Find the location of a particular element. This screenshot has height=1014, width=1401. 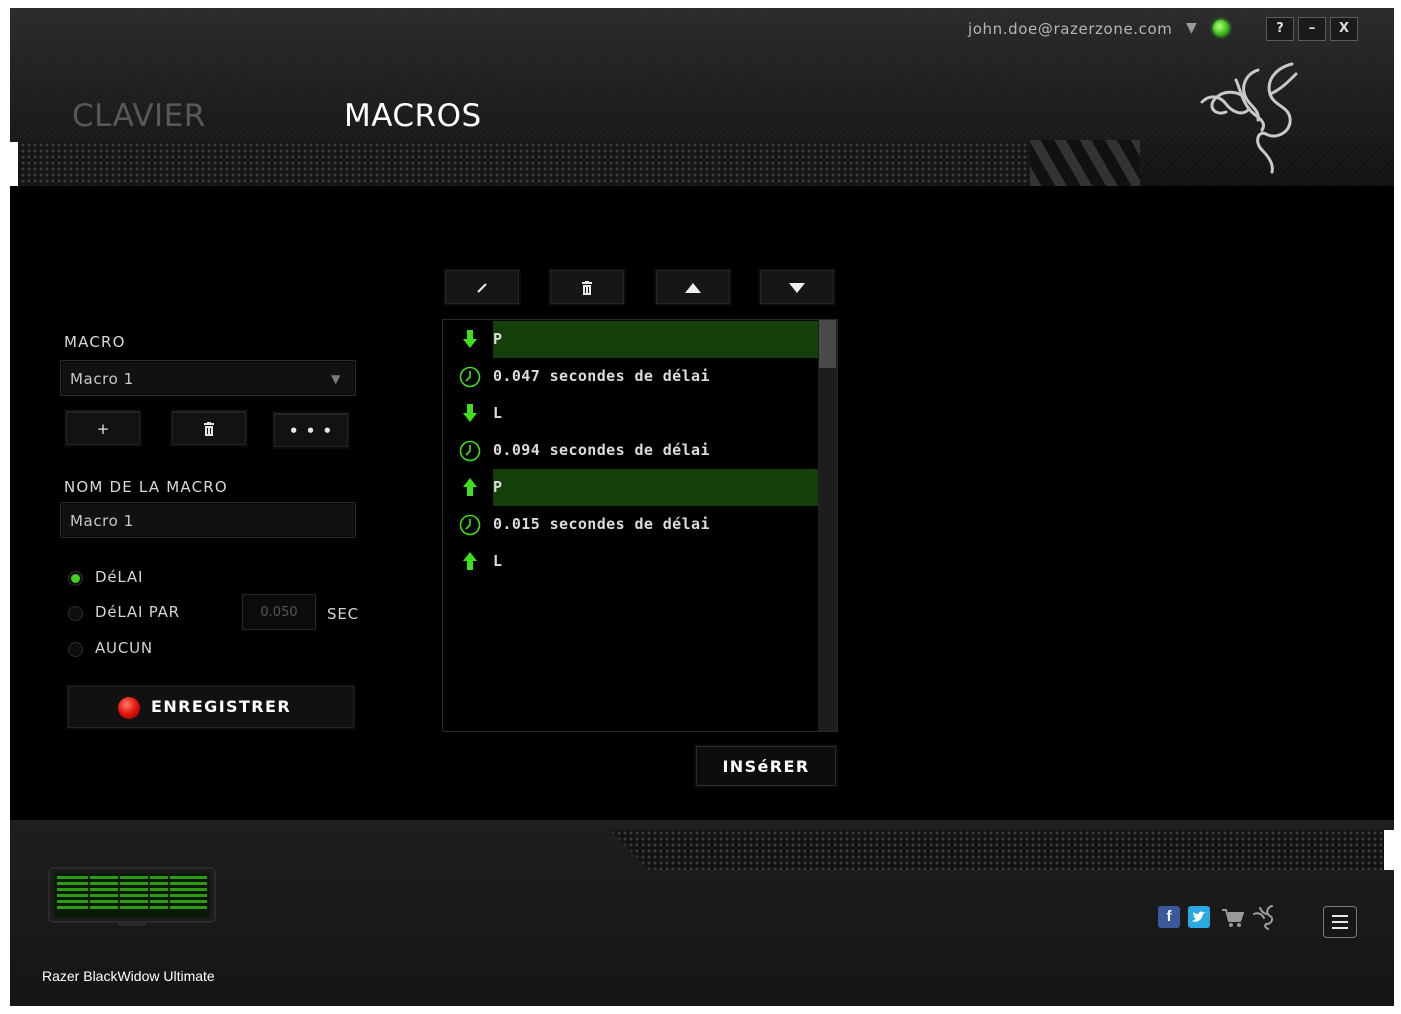

record-icon is located at coordinates (129, 708).